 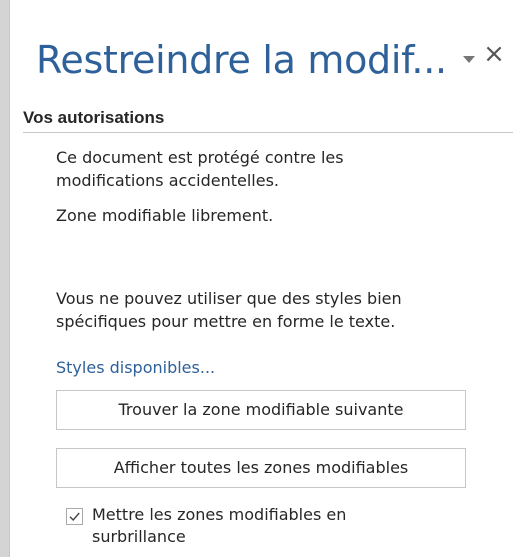 I want to click on close-icon: ×, so click(x=494, y=54).